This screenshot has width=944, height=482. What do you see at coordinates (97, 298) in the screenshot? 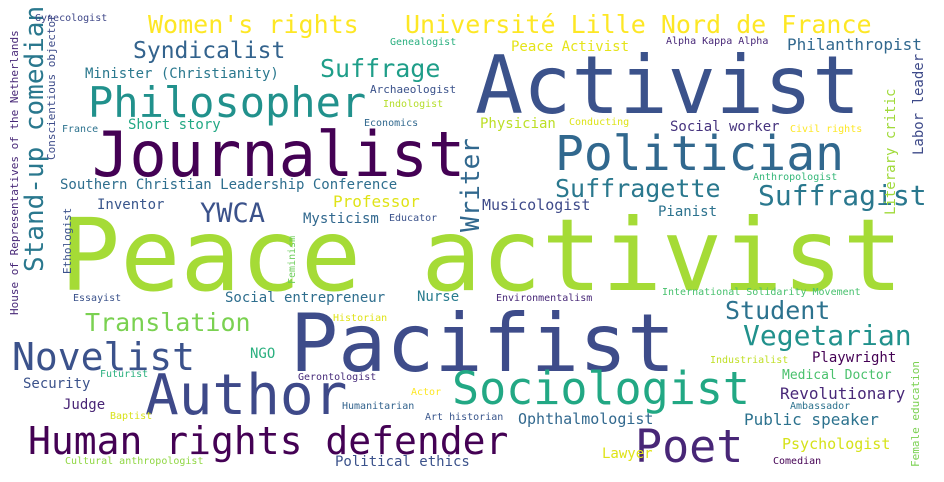
I see `word-essayist: Essayist` at bounding box center [97, 298].